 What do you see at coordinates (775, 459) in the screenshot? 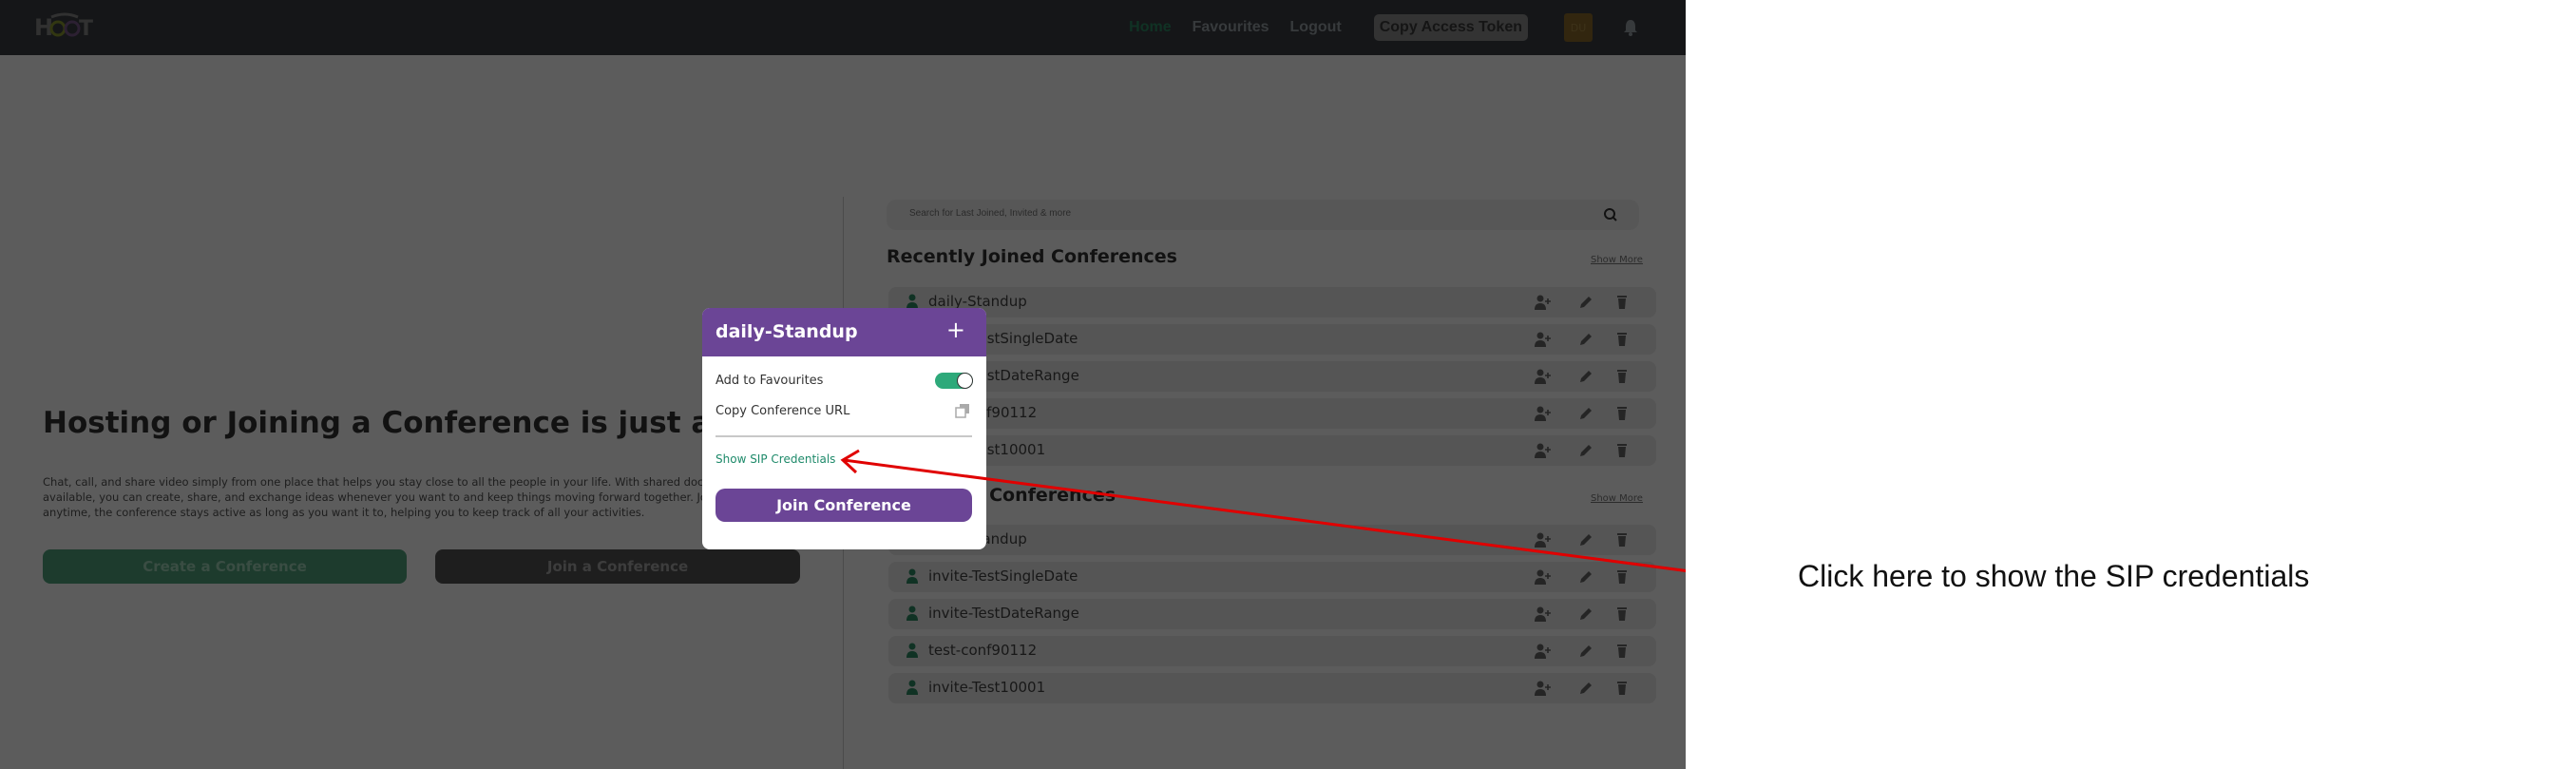
I see `show-sip-credentials-link: Show SIP Credentials` at bounding box center [775, 459].